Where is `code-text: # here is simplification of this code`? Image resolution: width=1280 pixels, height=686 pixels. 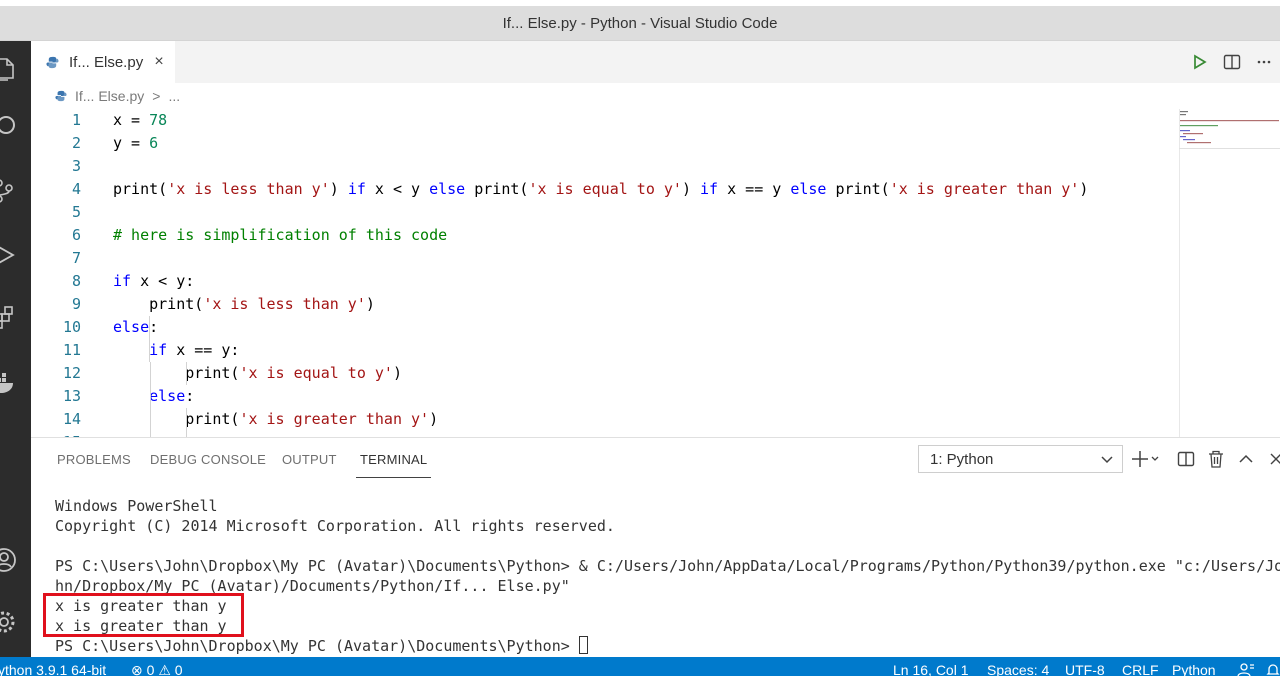
code-text: # here is simplification of this code is located at coordinates (280, 235).